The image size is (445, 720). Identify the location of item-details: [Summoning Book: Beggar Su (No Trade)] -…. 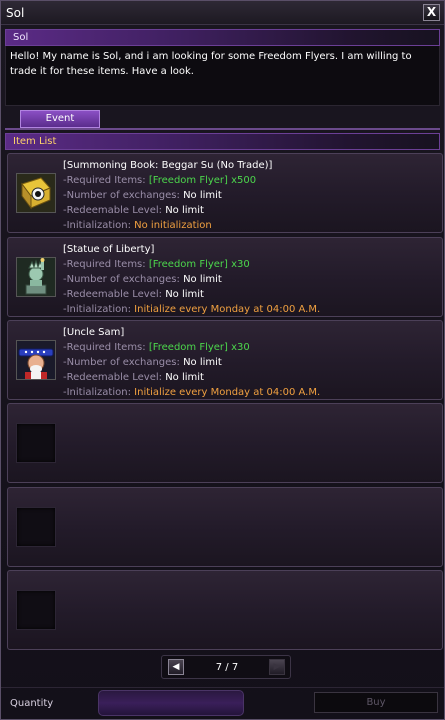
(167, 195).